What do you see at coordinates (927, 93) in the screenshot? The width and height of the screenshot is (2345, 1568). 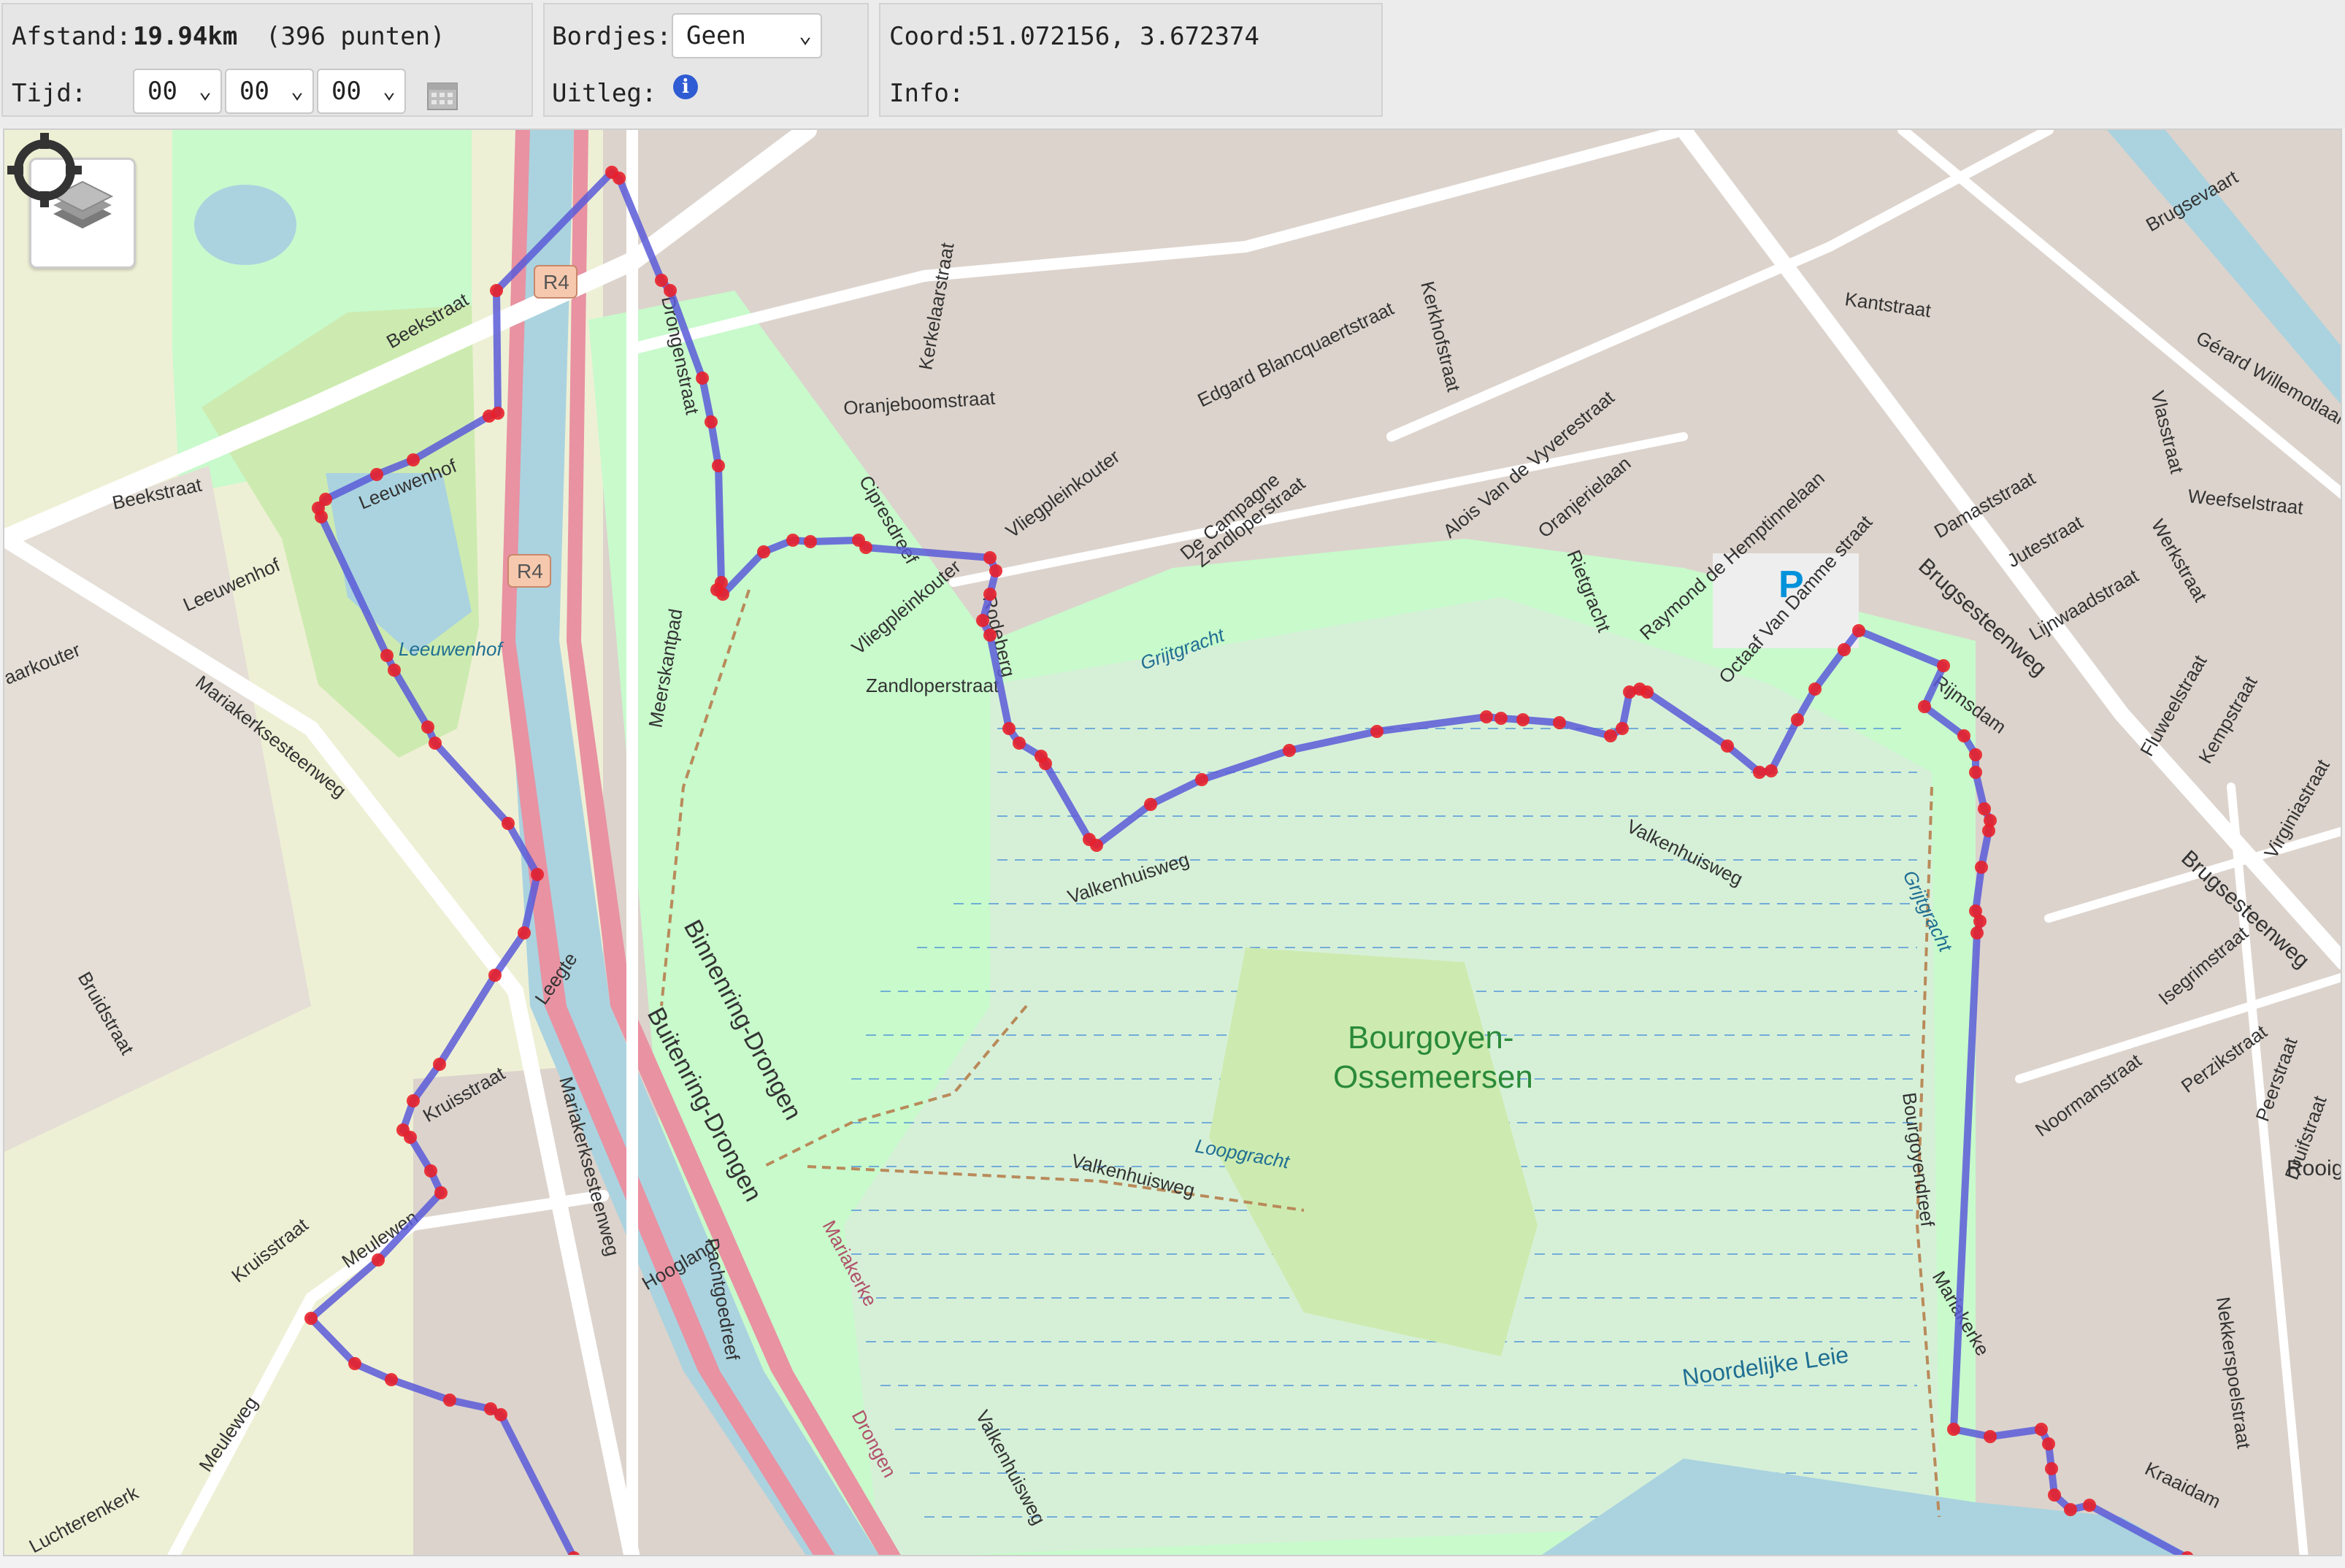 I see `info-label: Info:` at bounding box center [927, 93].